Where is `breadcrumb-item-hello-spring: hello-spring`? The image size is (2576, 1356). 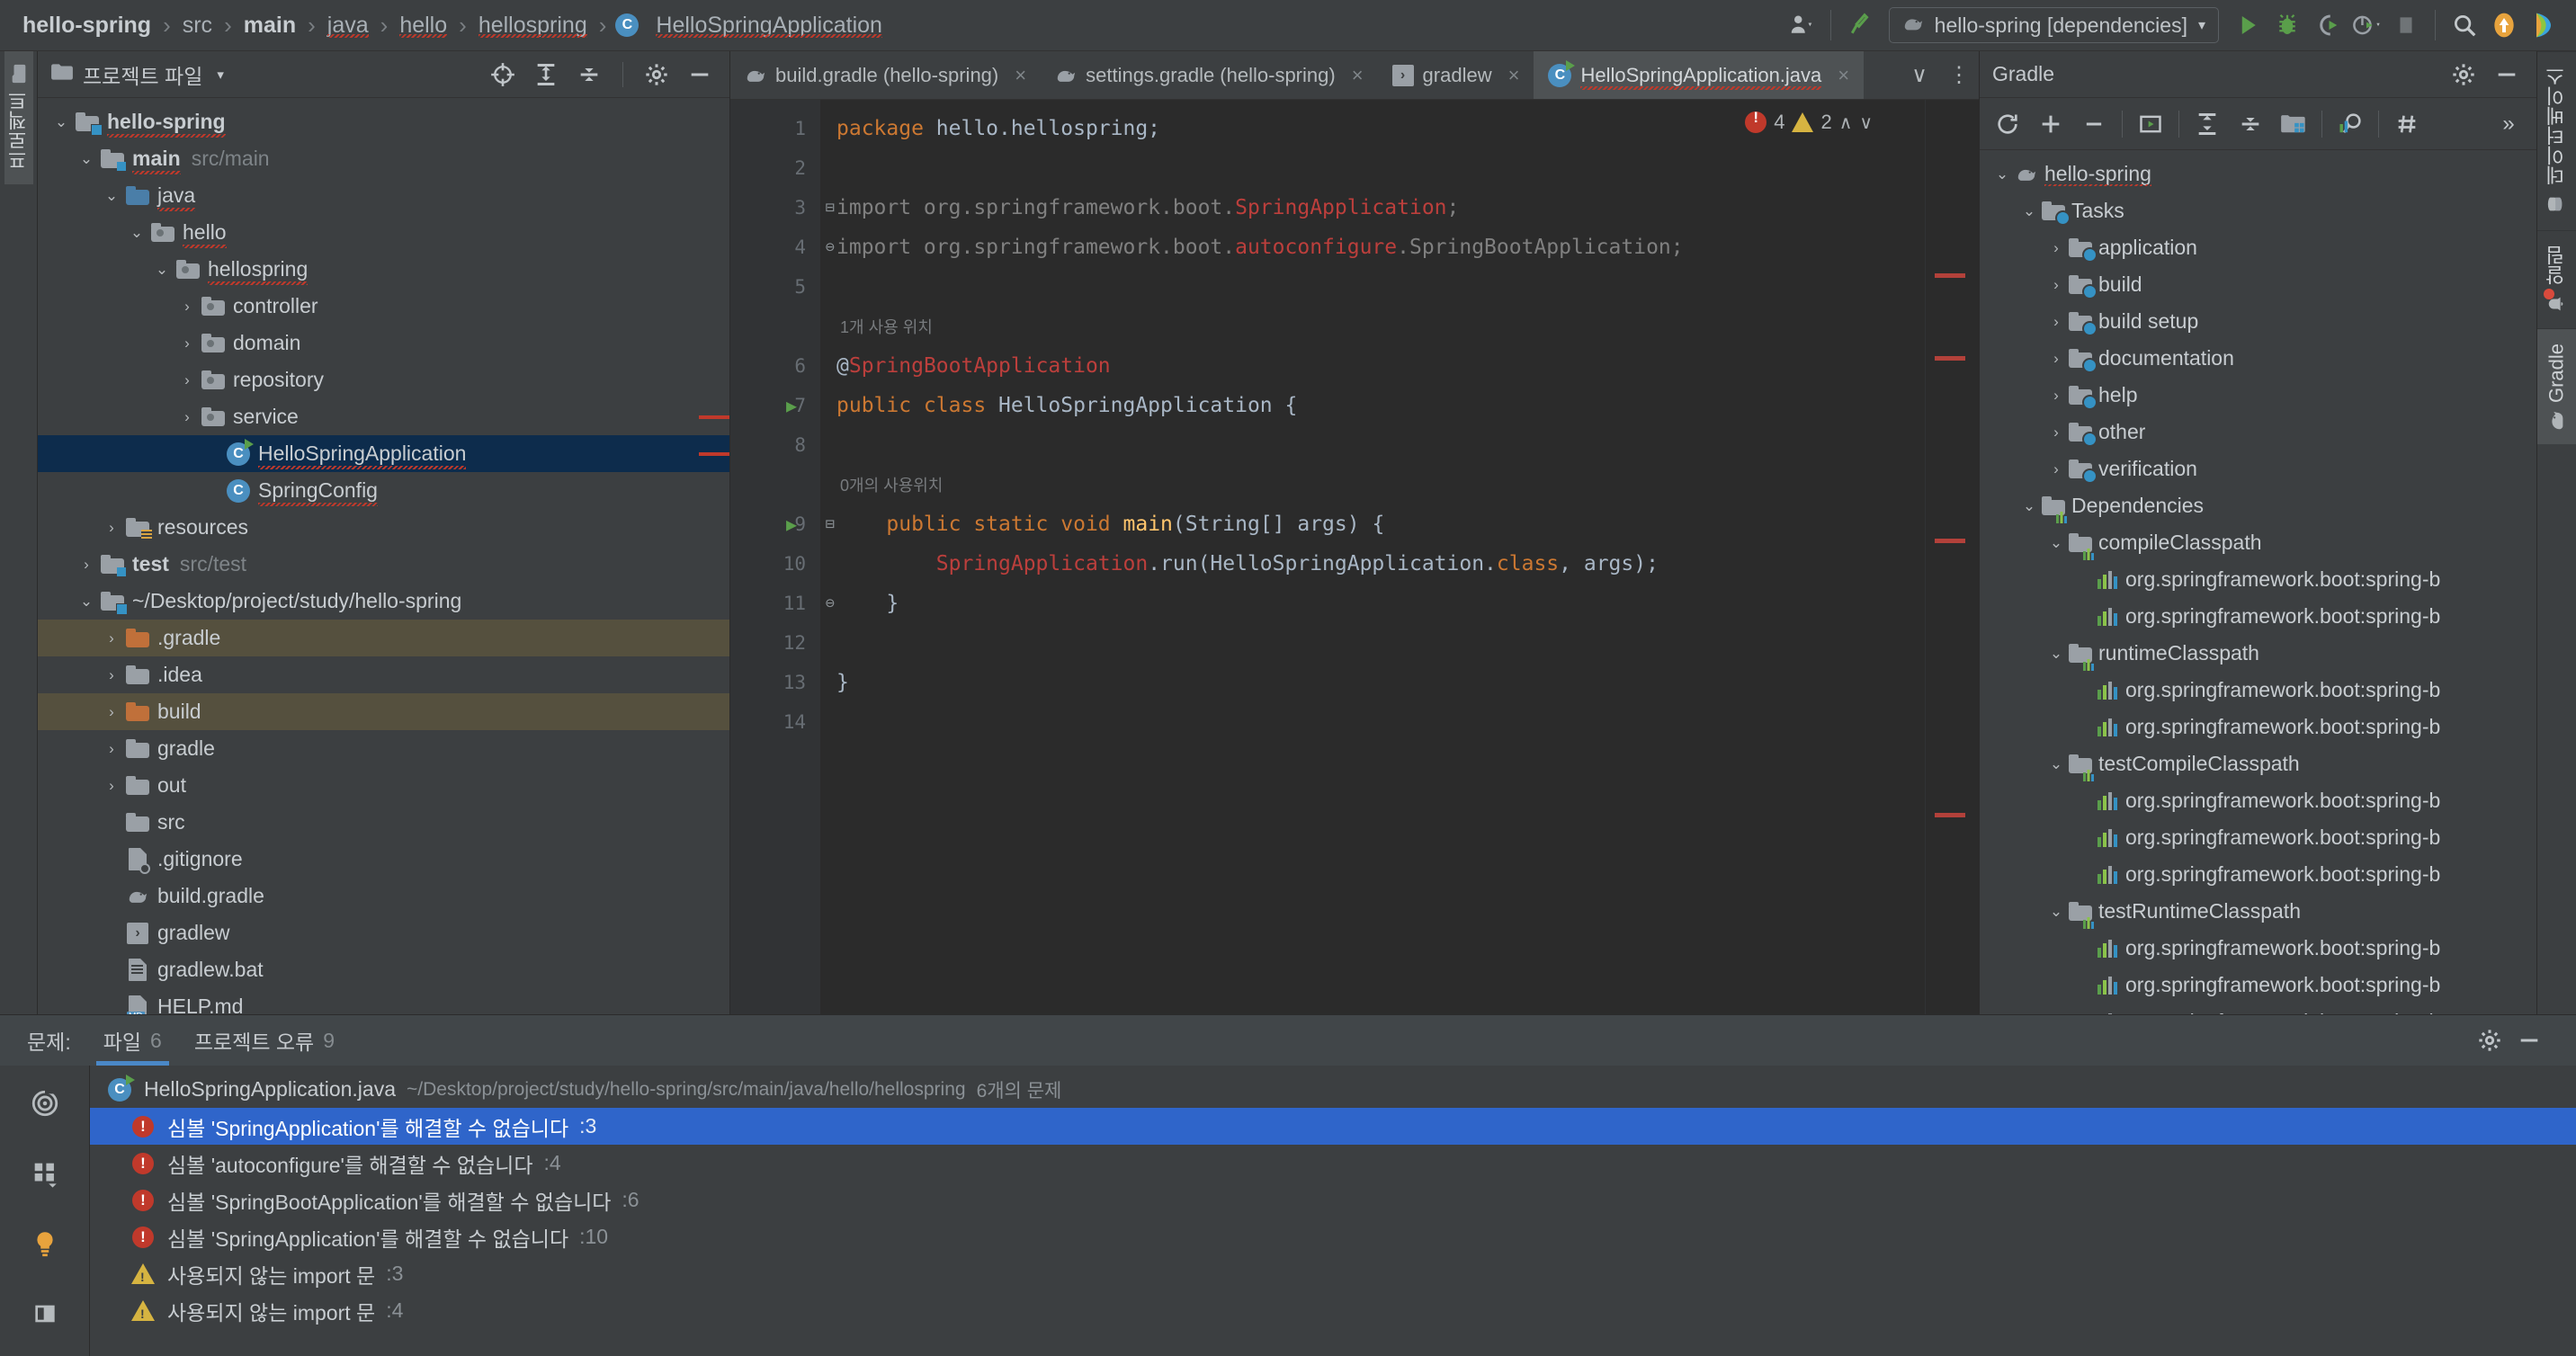
breadcrumb-item-hello-spring: hello-spring is located at coordinates (87, 26).